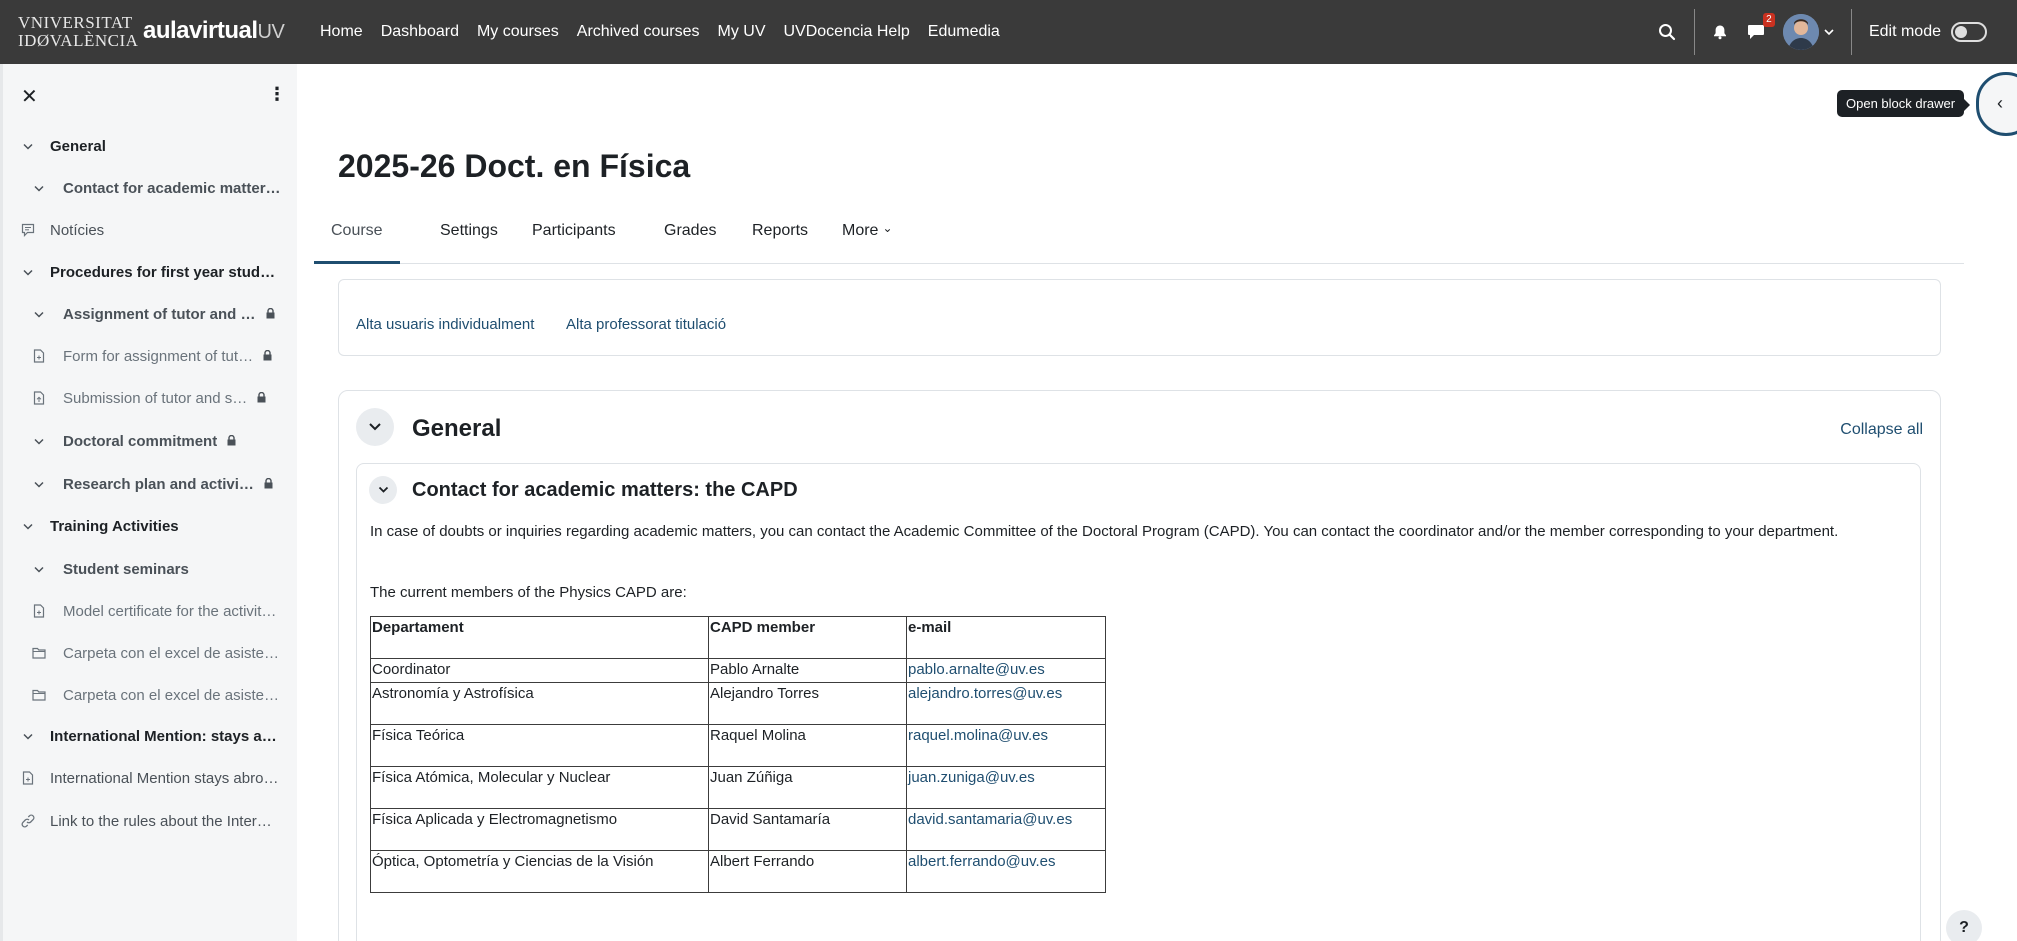 The width and height of the screenshot is (2017, 941). What do you see at coordinates (1694, 32) in the screenshot?
I see `navbar-divider` at bounding box center [1694, 32].